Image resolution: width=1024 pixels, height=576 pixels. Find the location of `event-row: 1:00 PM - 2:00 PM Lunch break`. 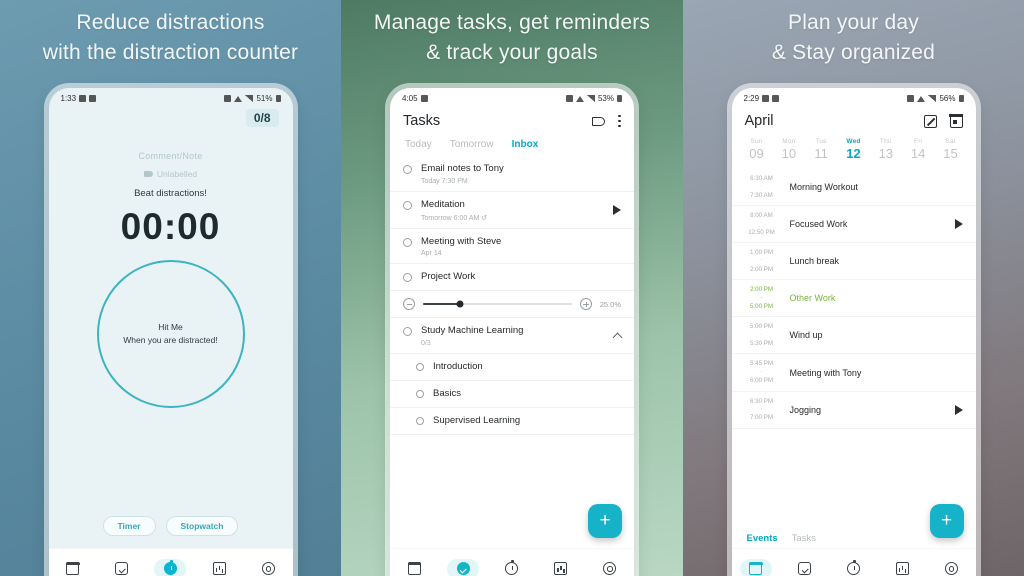

event-row: 1:00 PM - 2:00 PM Lunch break is located at coordinates (853, 262).